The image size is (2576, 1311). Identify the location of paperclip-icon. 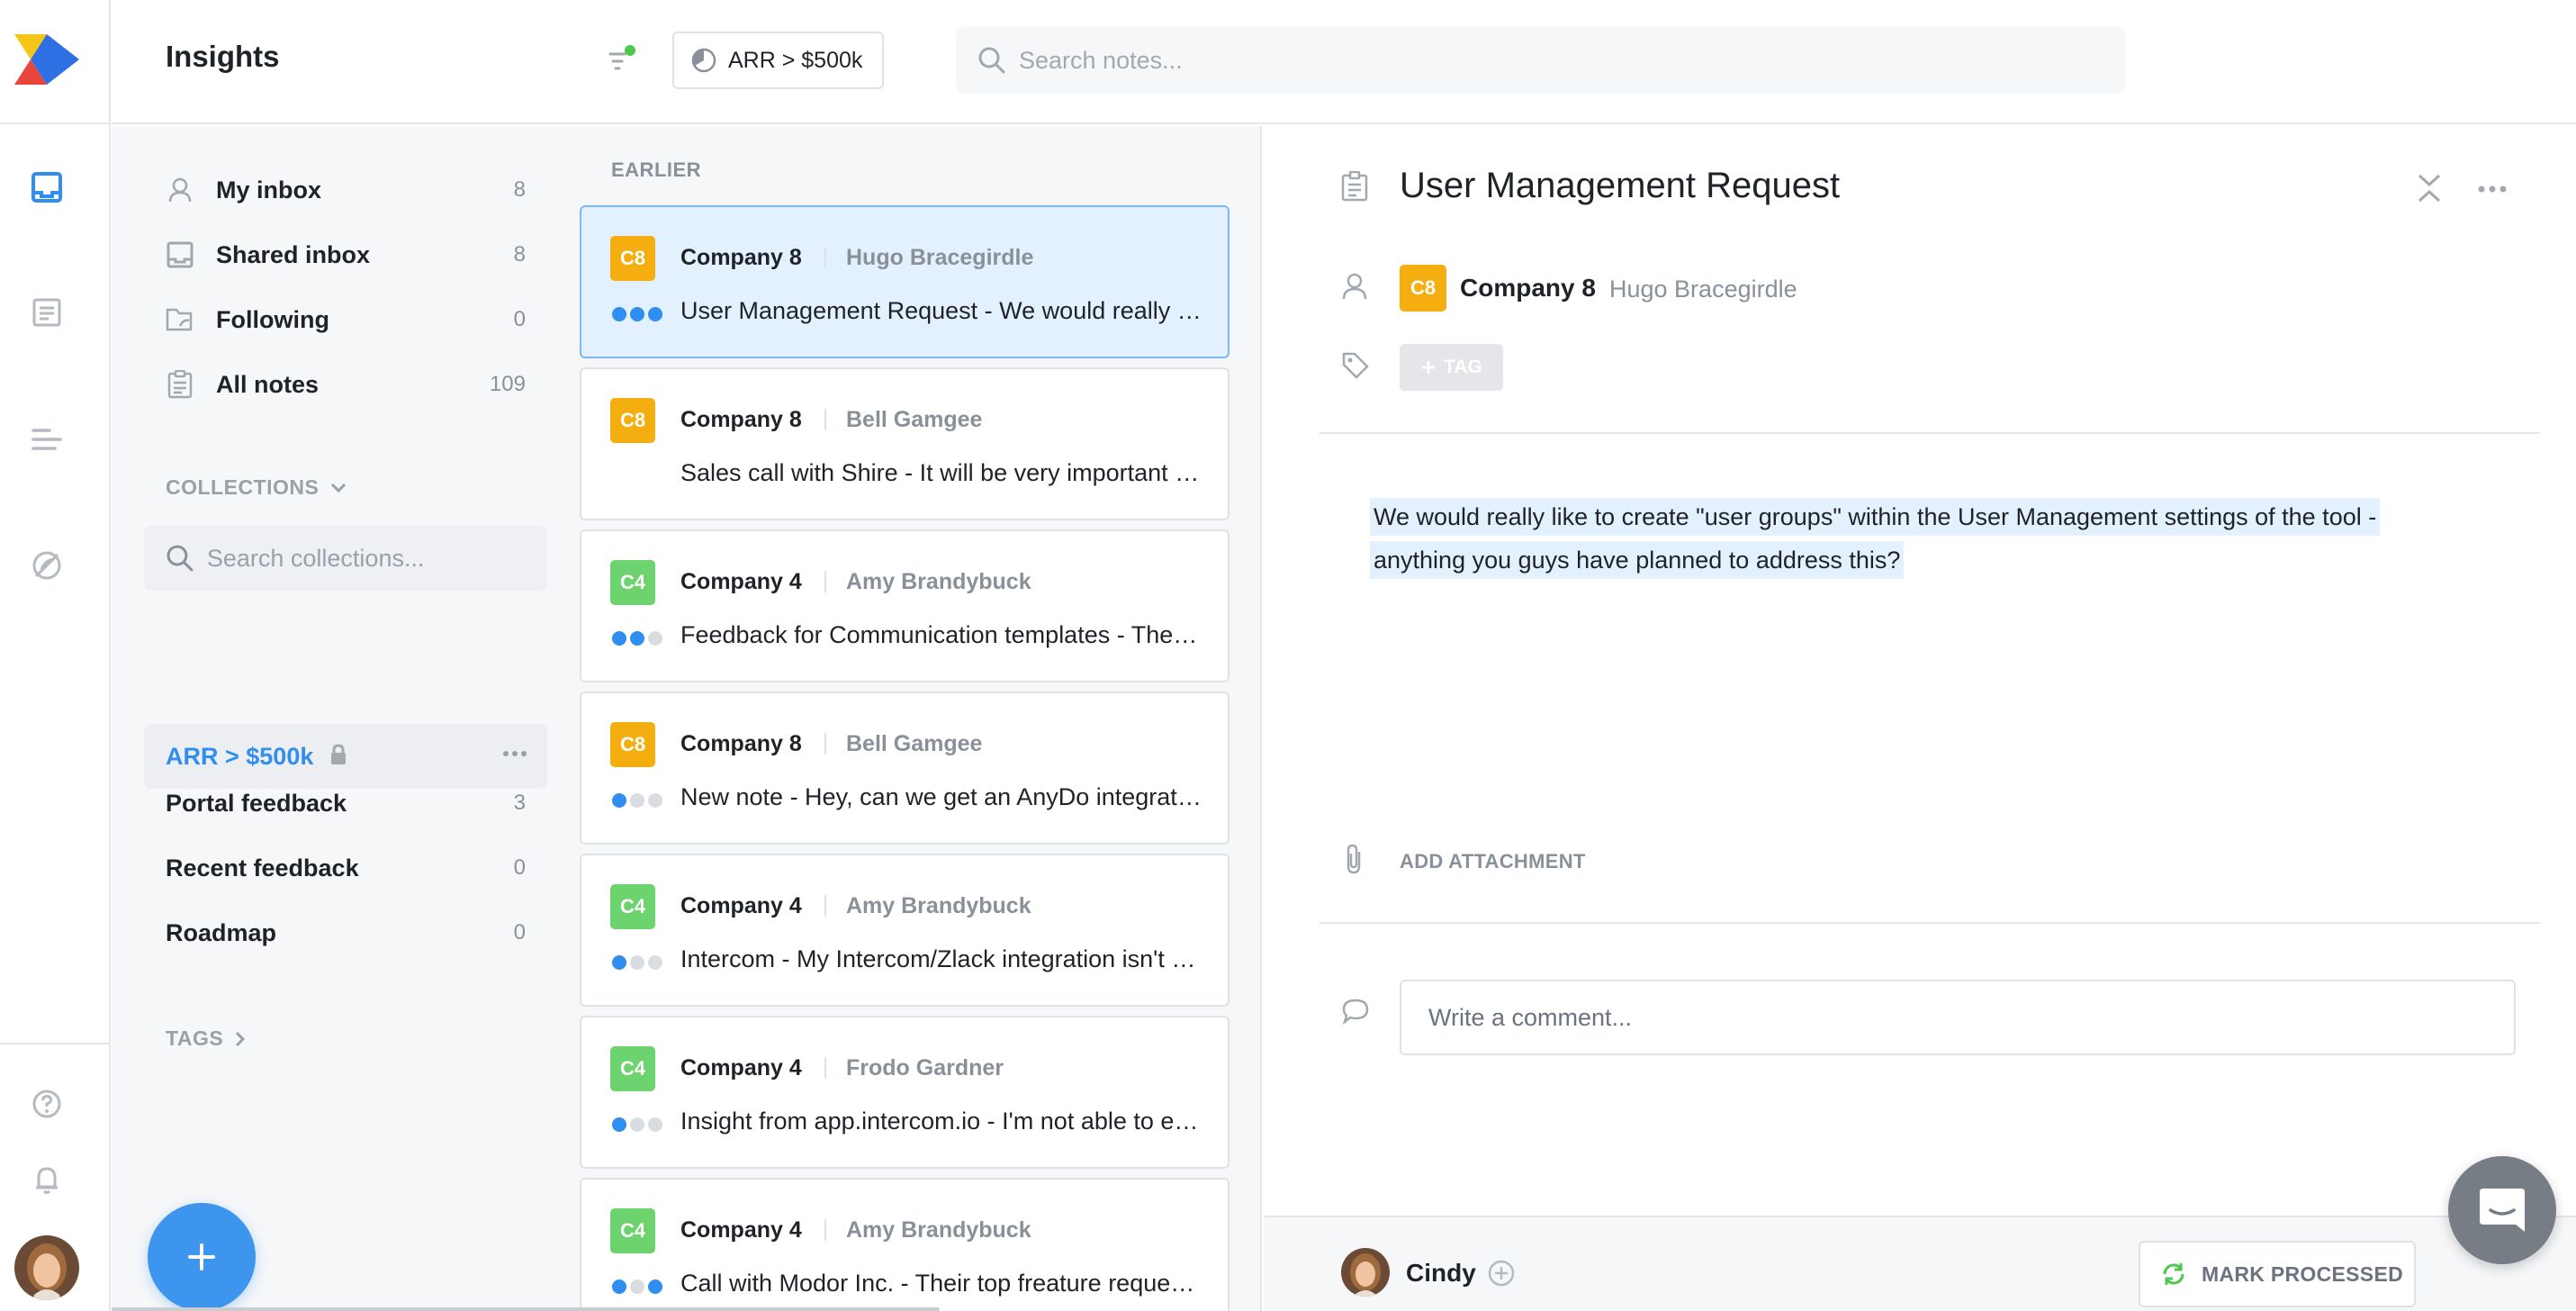
(1353, 861).